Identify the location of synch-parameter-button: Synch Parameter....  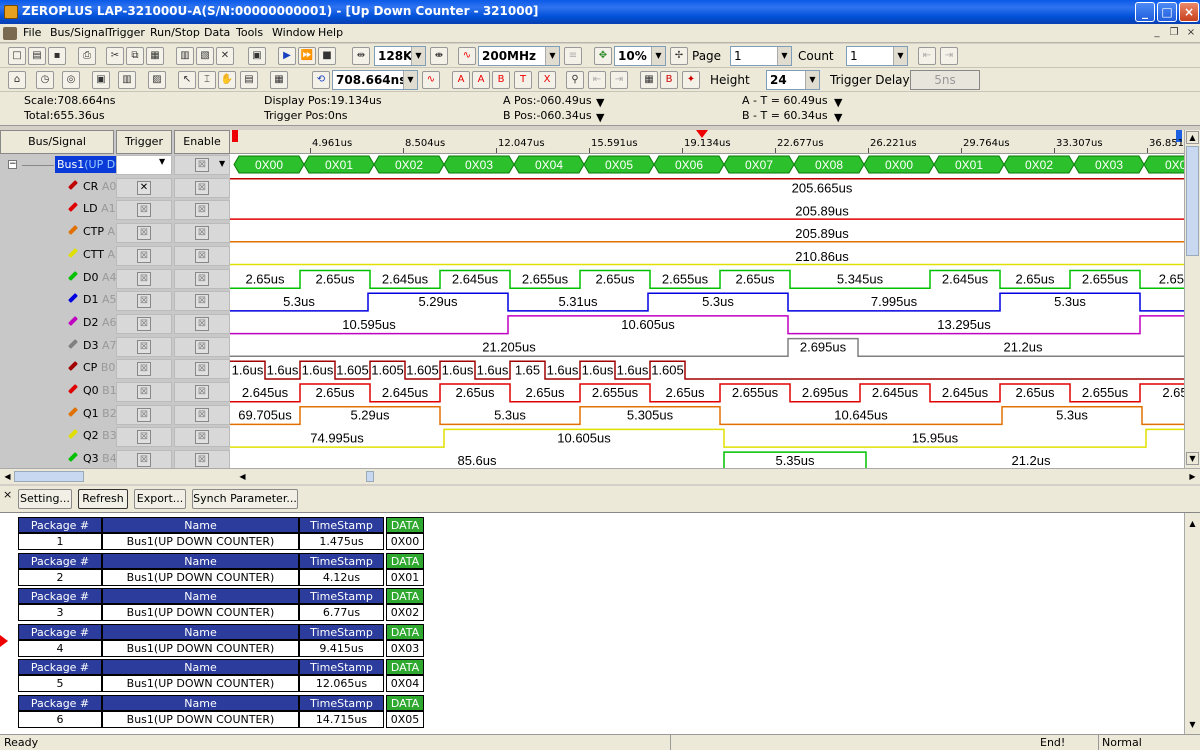
(245, 499).